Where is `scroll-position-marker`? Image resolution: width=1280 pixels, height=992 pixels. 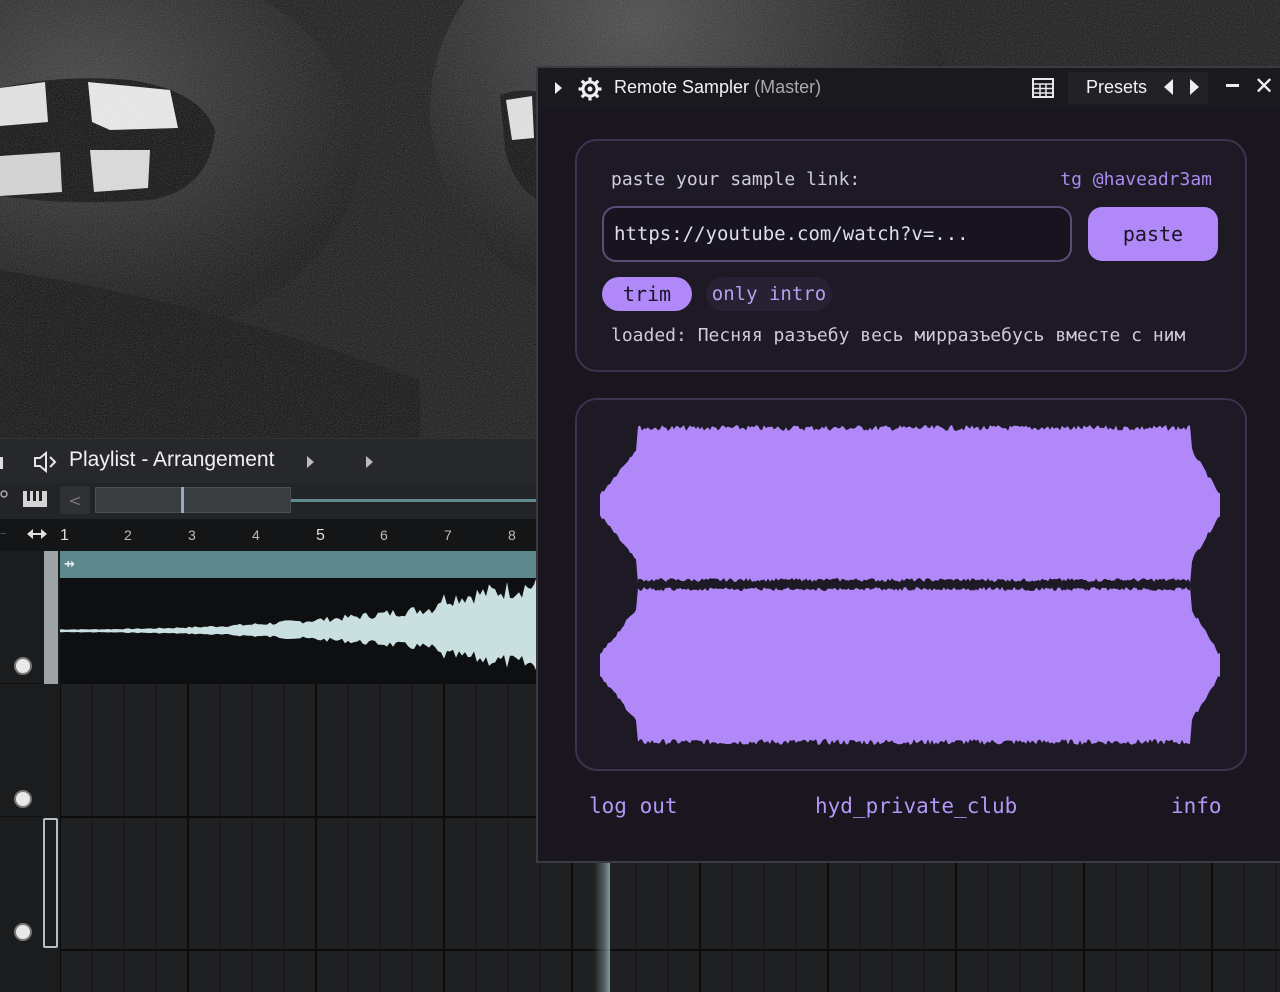 scroll-position-marker is located at coordinates (182, 500).